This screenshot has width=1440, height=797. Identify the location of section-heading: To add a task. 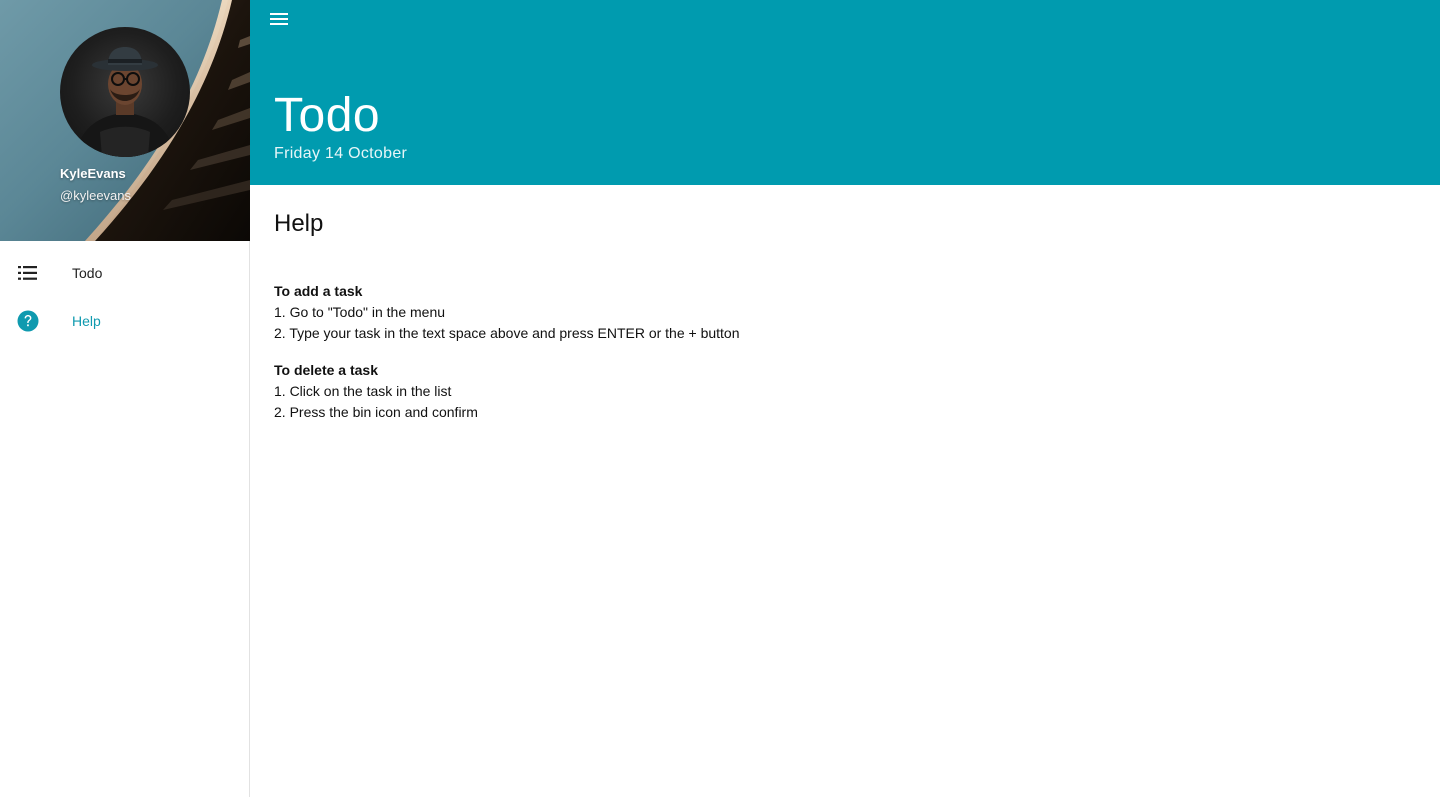
(318, 291).